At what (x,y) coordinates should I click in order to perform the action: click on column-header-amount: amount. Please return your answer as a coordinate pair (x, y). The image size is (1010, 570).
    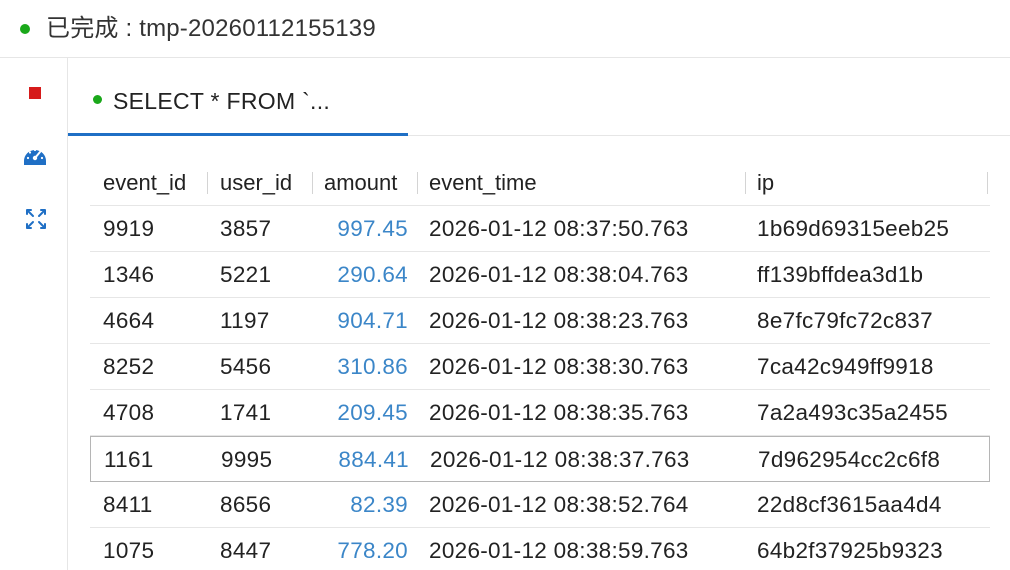
    Looking at the image, I should click on (360, 183).